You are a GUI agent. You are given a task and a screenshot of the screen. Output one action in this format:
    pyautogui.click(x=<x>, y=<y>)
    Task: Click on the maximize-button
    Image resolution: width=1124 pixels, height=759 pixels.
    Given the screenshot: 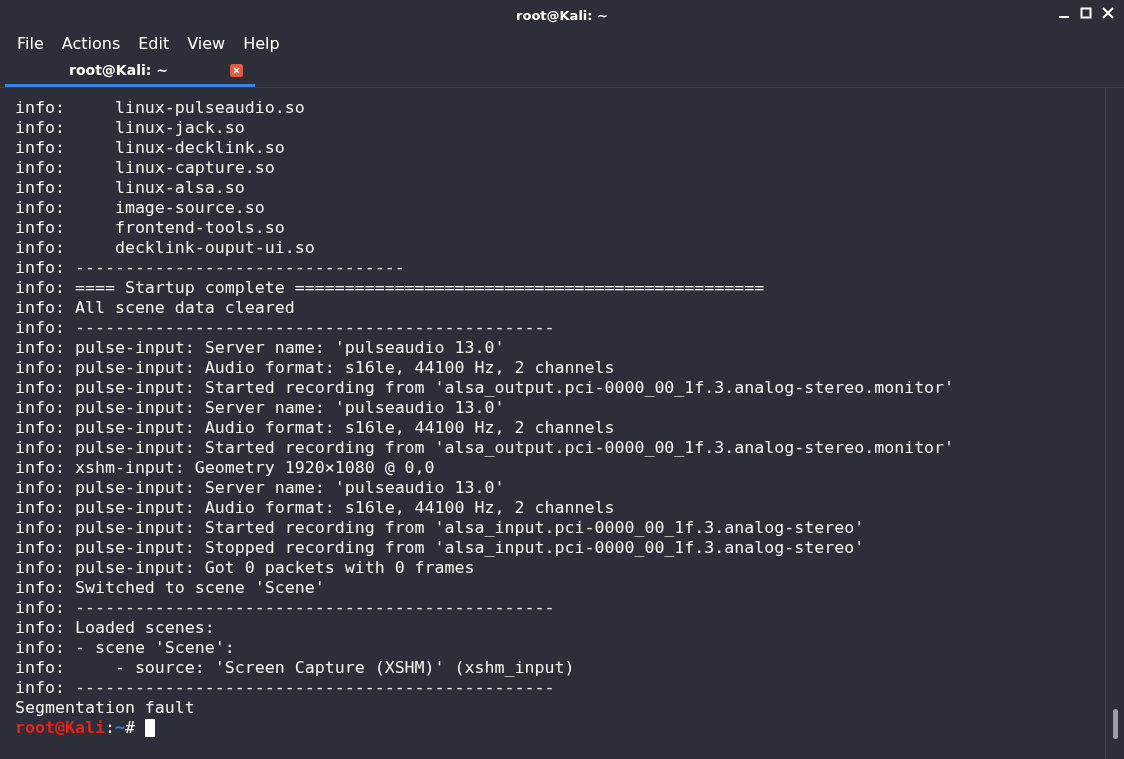 What is the action you would take?
    pyautogui.click(x=1086, y=13)
    